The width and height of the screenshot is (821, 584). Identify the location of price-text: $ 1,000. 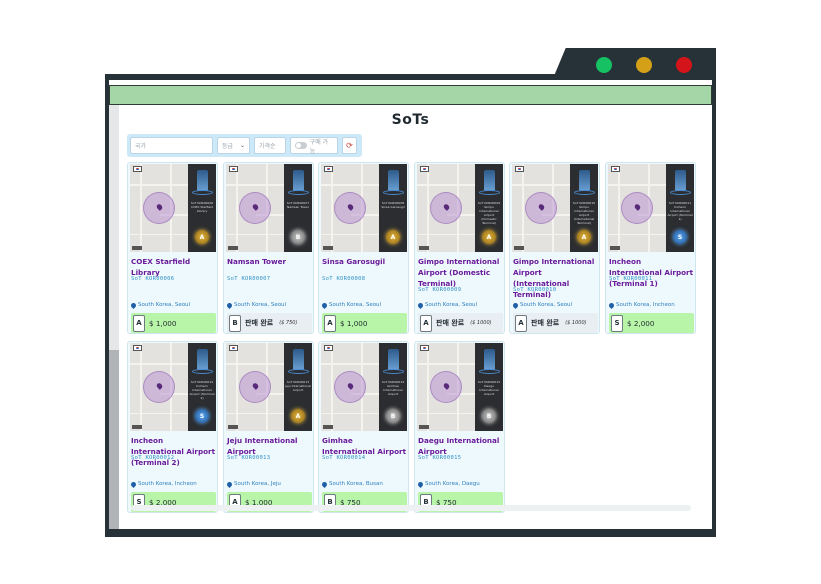
(163, 323).